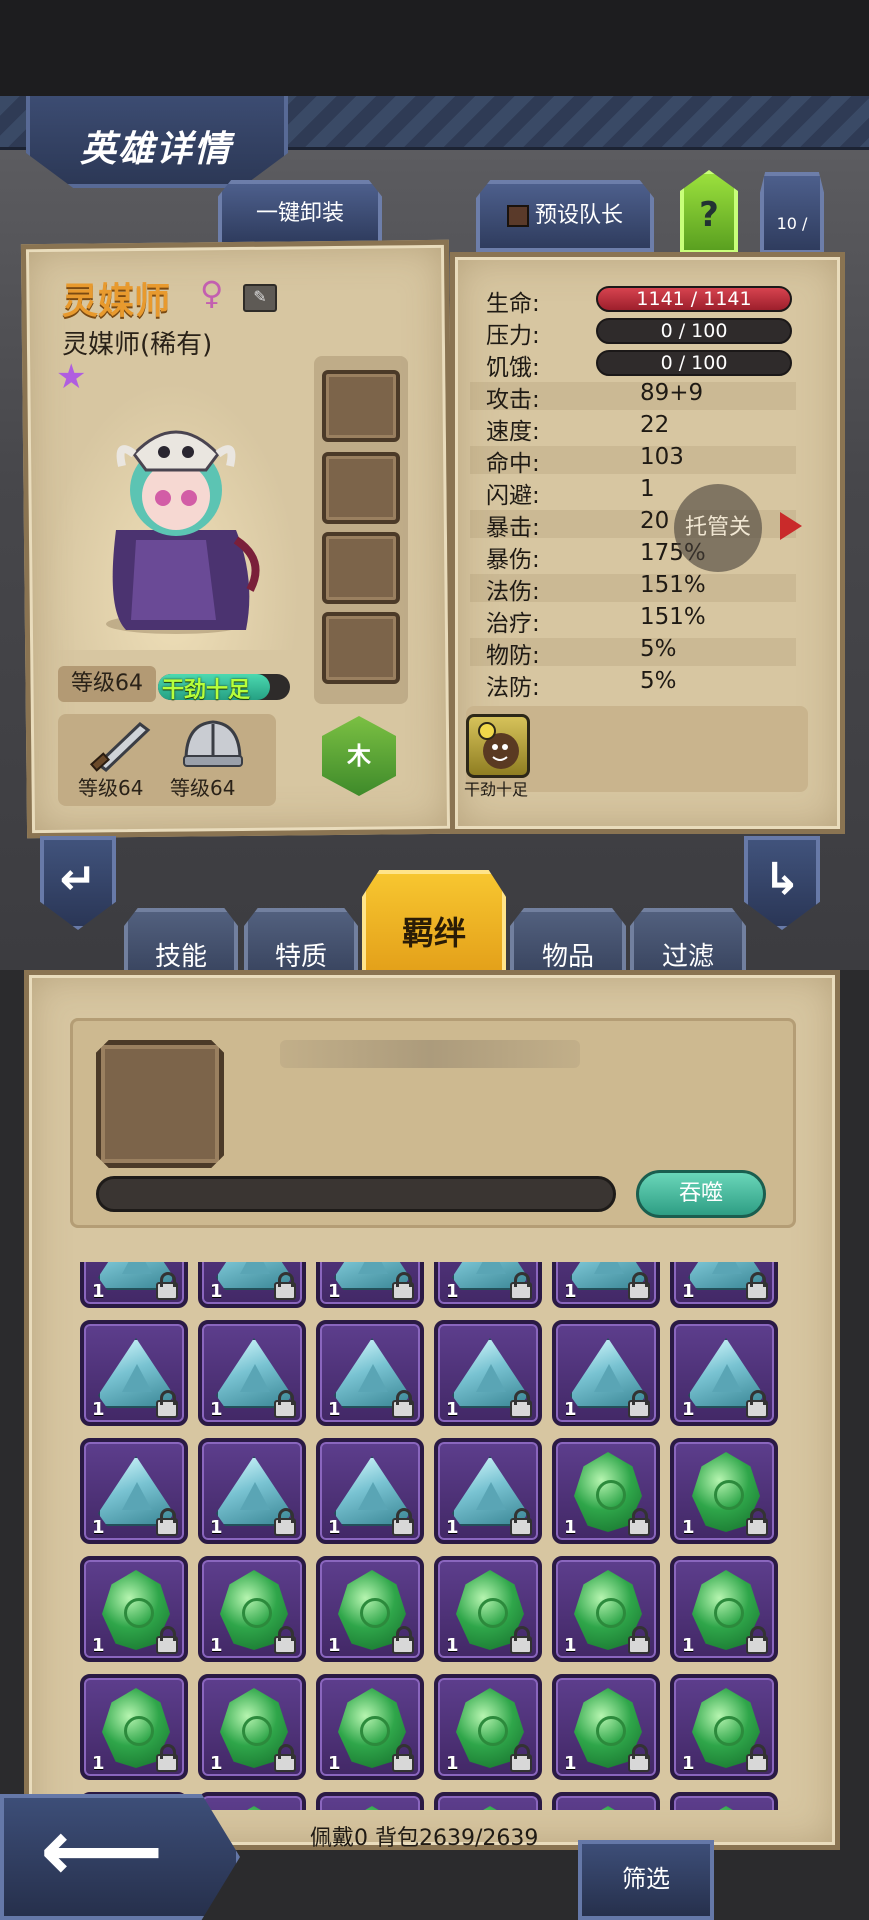 The image size is (869, 1920). Describe the element at coordinates (513, 496) in the screenshot. I see `stat-label: 闪避:` at that location.